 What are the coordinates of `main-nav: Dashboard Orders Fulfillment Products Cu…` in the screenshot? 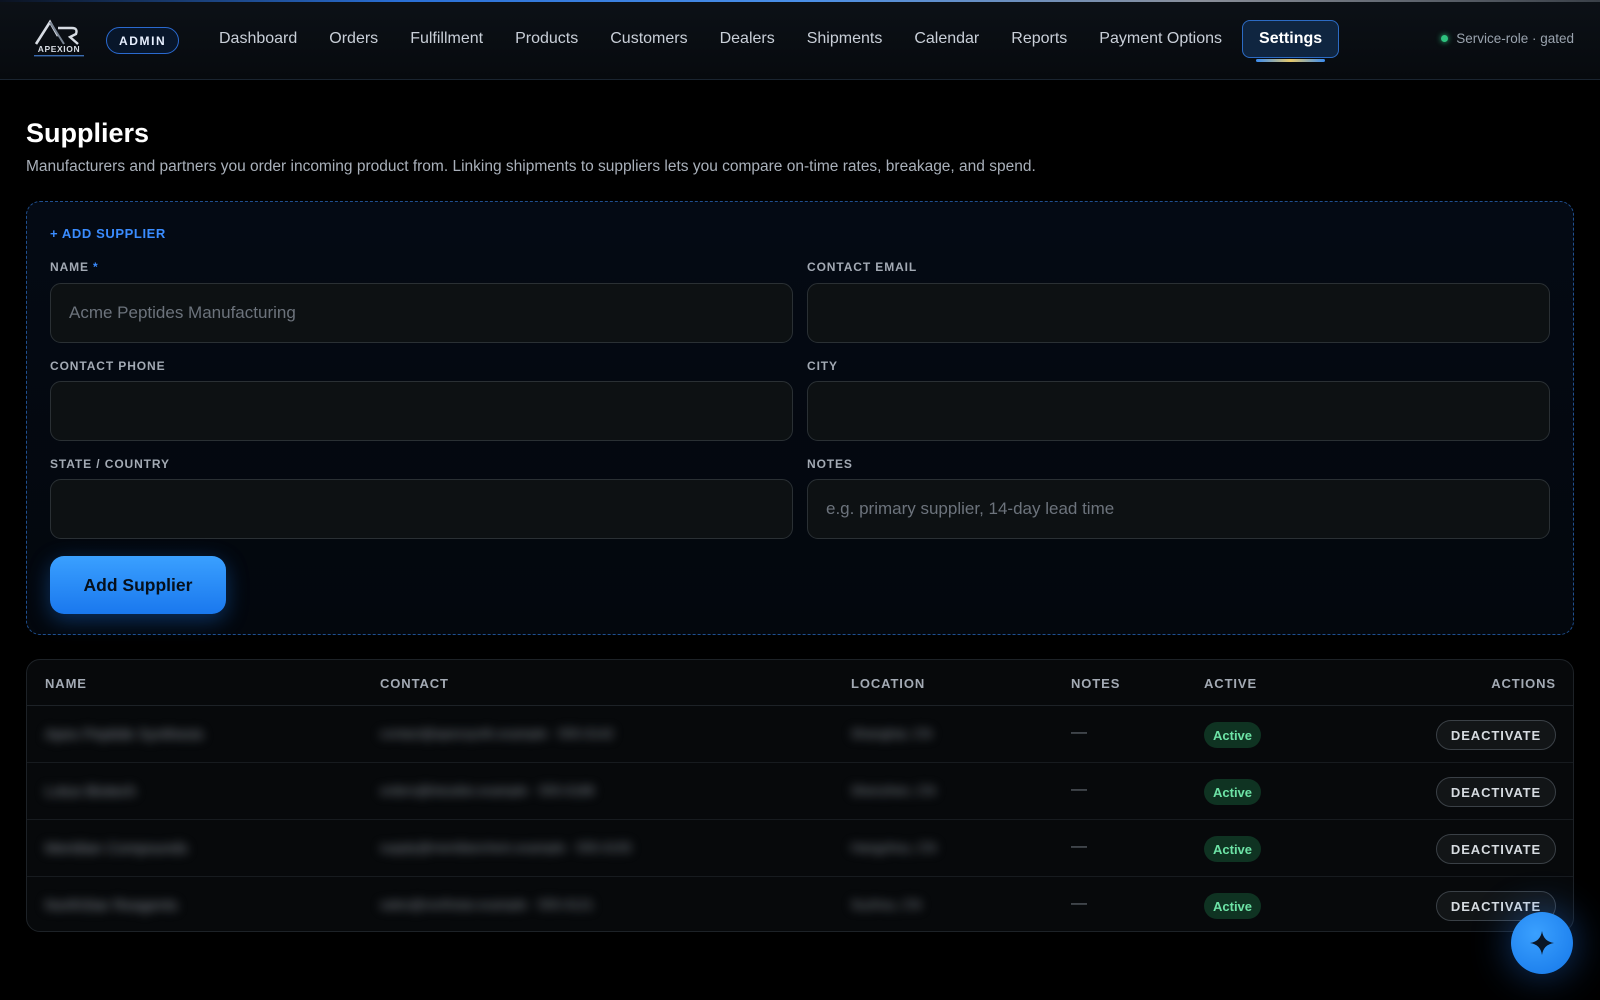 It's located at (771, 41).